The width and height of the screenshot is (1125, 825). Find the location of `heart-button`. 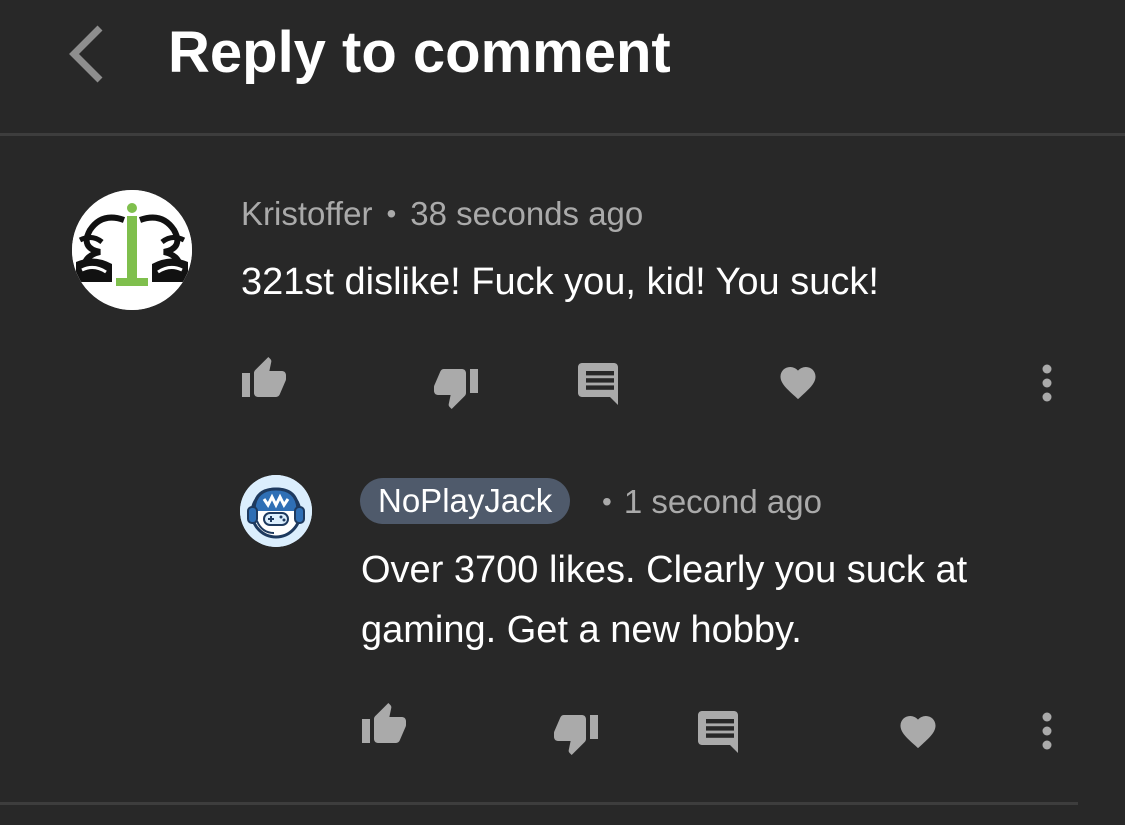

heart-button is located at coordinates (798, 381).